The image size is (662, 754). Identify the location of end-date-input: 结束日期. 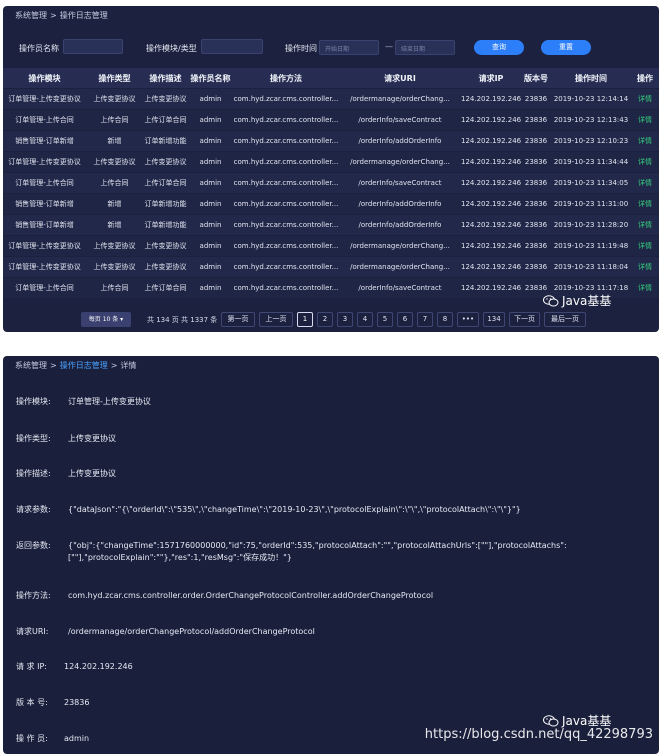
(425, 47).